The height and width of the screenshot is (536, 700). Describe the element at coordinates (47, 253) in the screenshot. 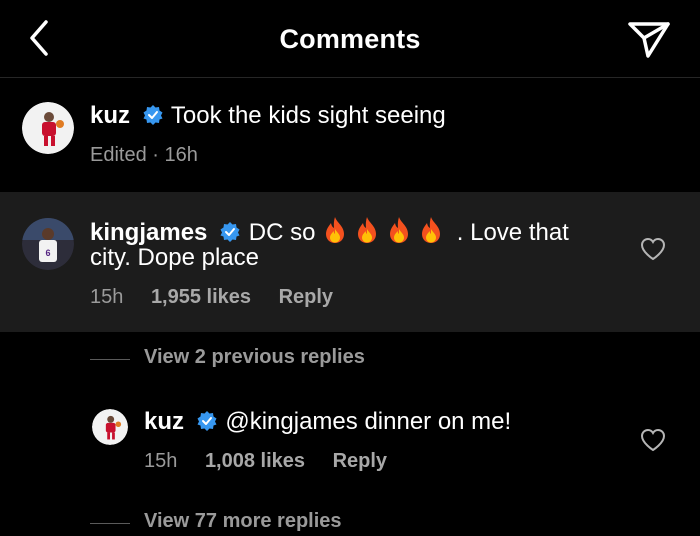

I see `svg-text: 6` at that location.